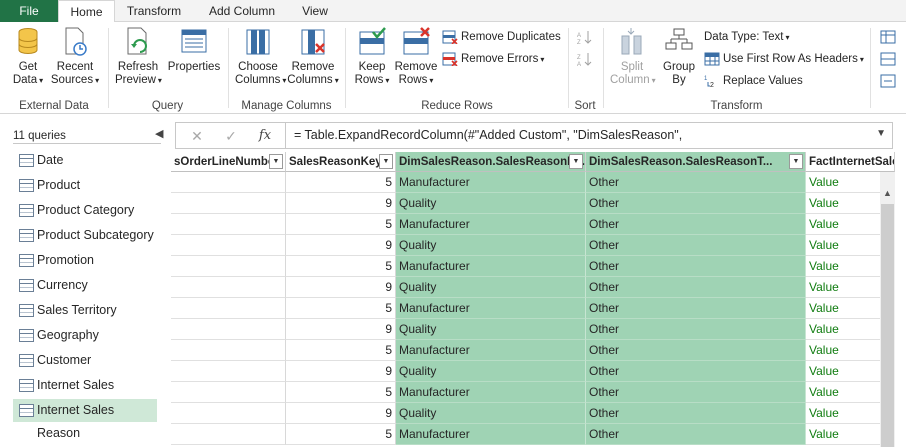  I want to click on recent-sources-button: Recent Sources ▾, so click(75, 56).